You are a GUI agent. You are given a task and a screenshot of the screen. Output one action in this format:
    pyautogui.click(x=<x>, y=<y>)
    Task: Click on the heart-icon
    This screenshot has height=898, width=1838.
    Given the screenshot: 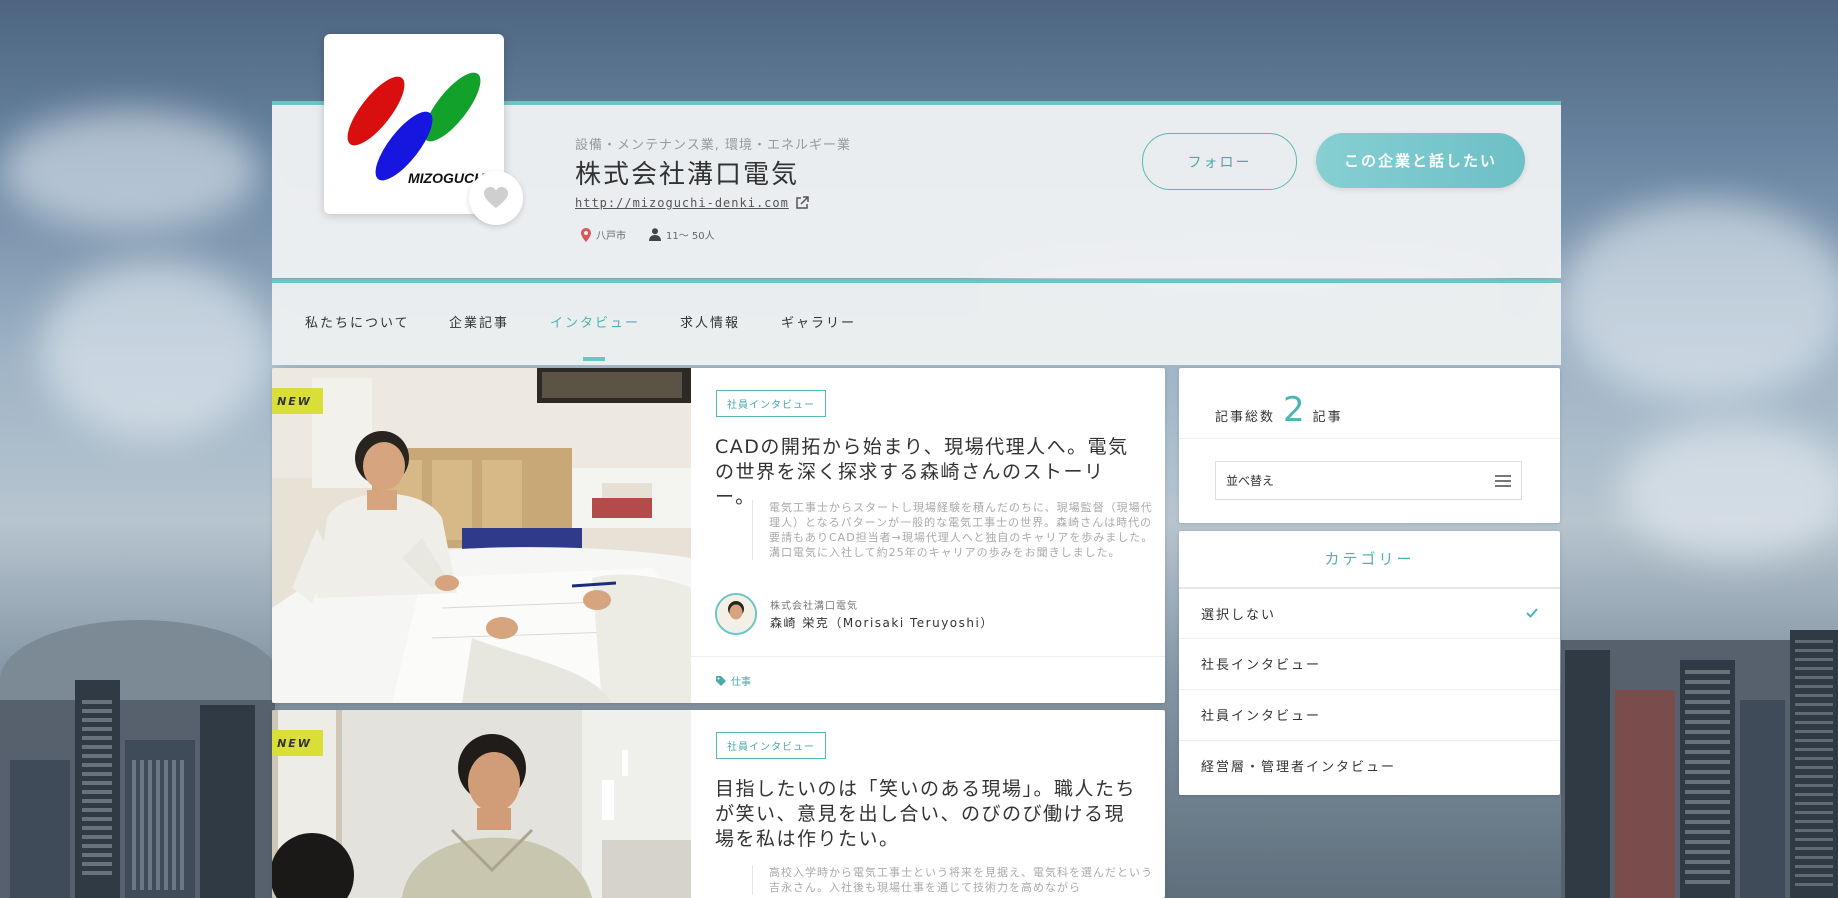 What is the action you would take?
    pyautogui.click(x=496, y=197)
    